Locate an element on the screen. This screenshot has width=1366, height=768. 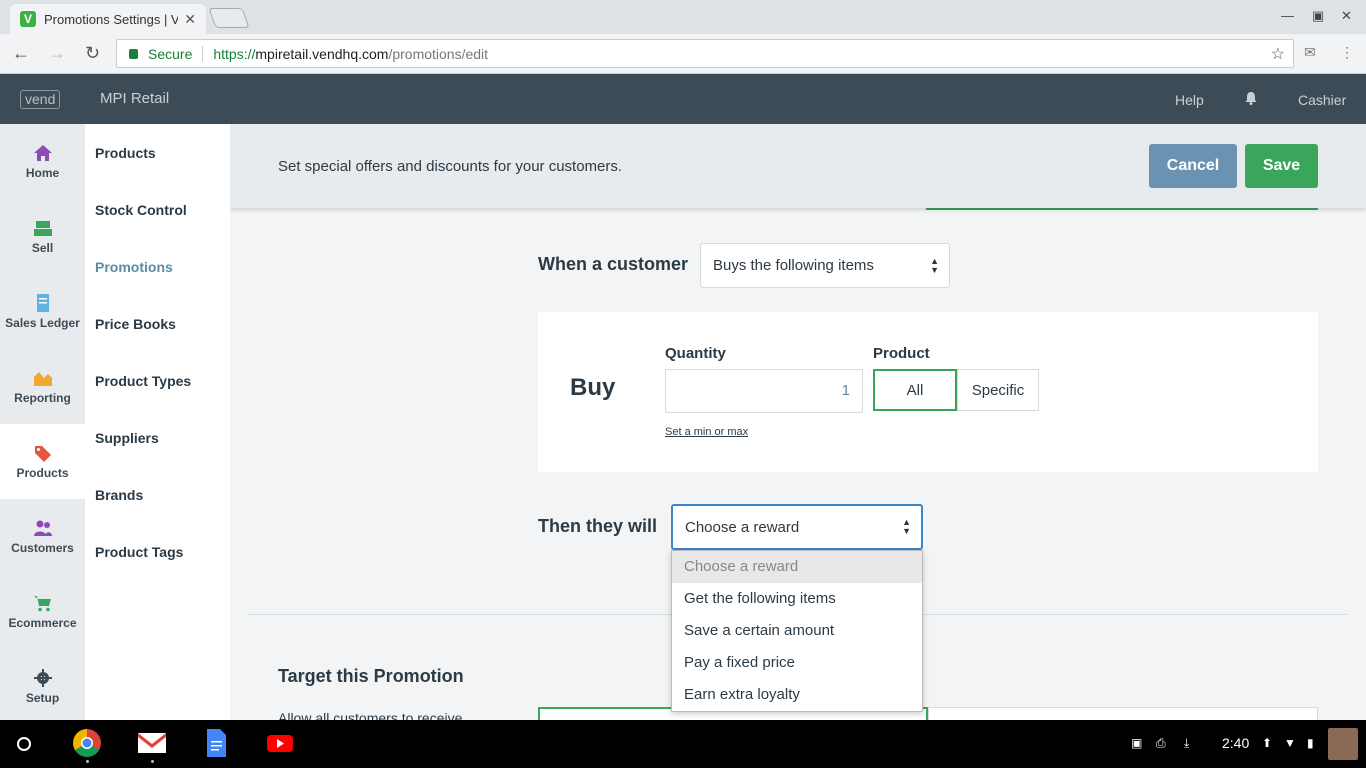
new-tab-button is located at coordinates (229, 18).